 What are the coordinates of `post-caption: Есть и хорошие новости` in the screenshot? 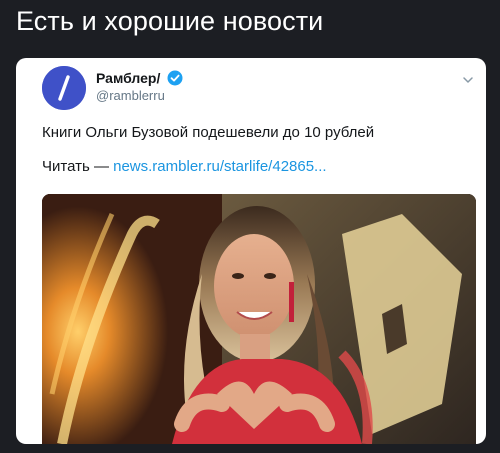 It's located at (170, 21).